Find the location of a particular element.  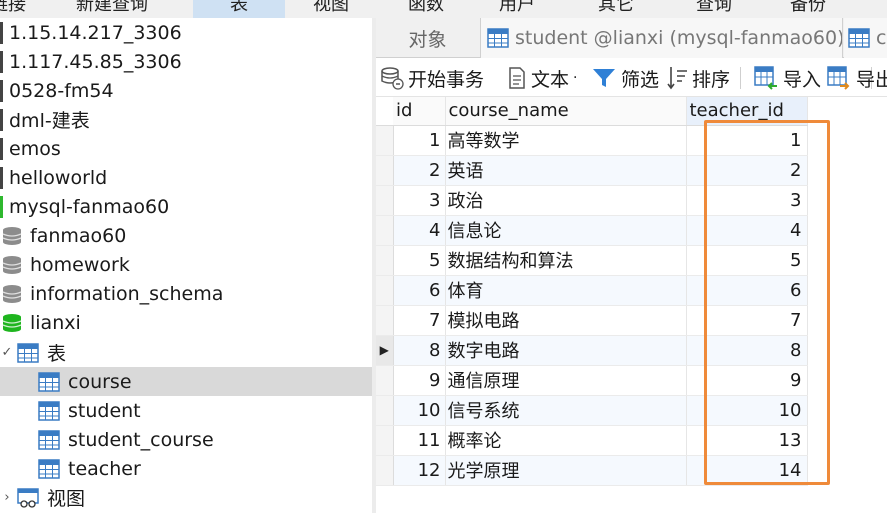

table-row: 4 信息论 4 is located at coordinates (592, 230).